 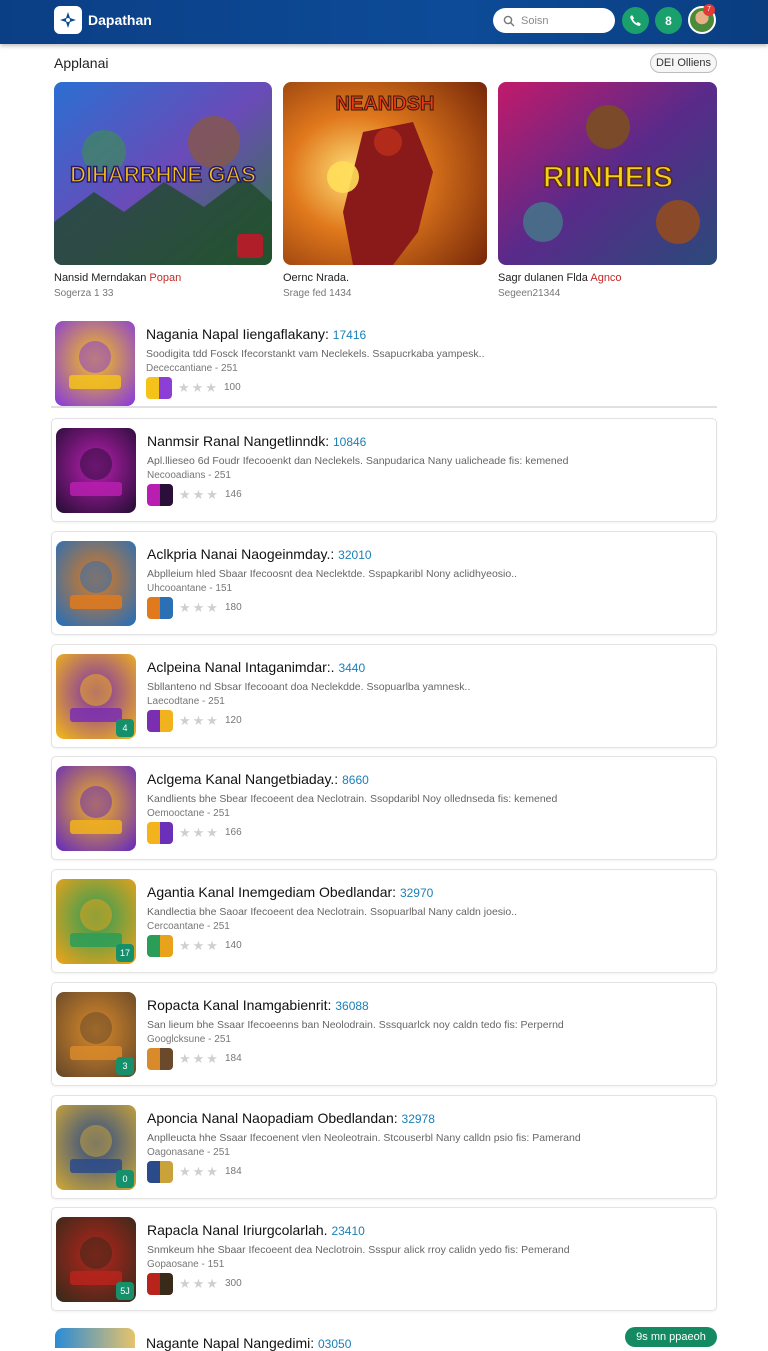 I want to click on app-thumbnail: 5J, so click(x=96, y=1259).